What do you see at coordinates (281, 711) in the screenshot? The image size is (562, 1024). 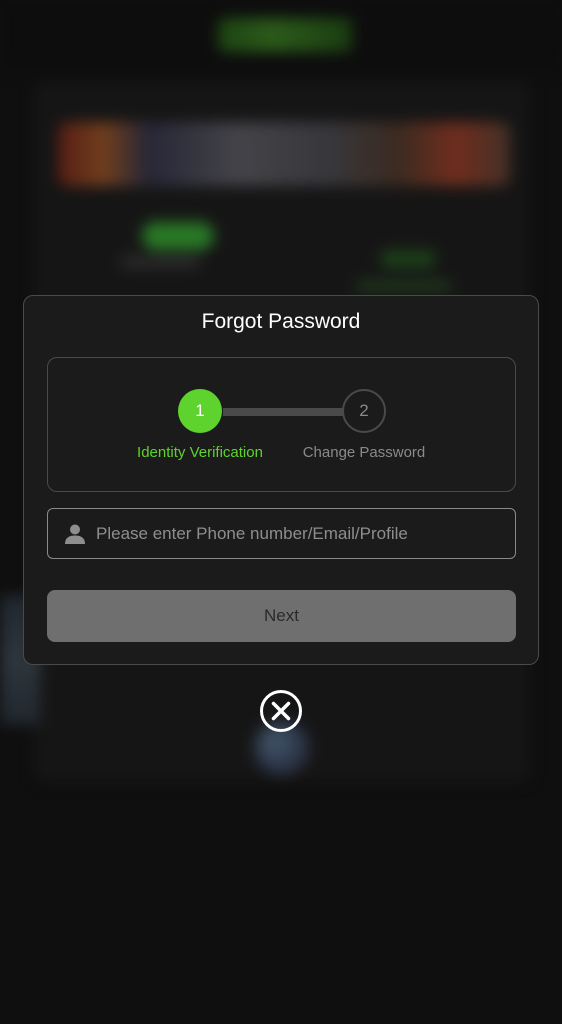 I see `close-circle-icon` at bounding box center [281, 711].